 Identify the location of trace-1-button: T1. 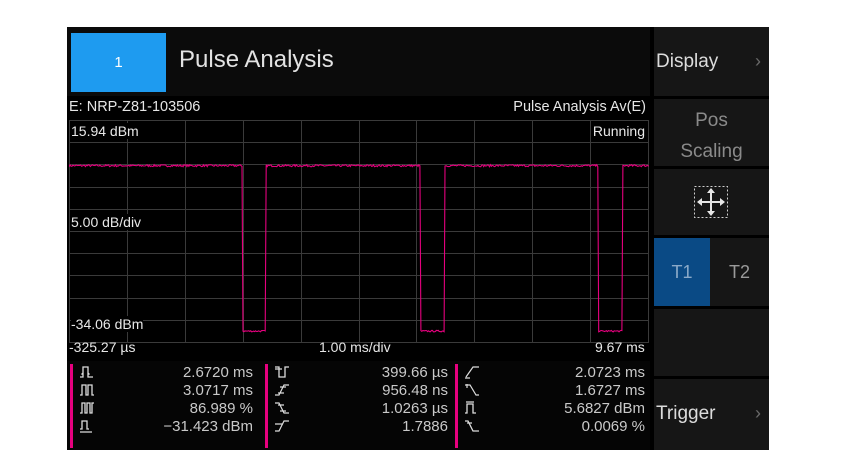
(682, 272).